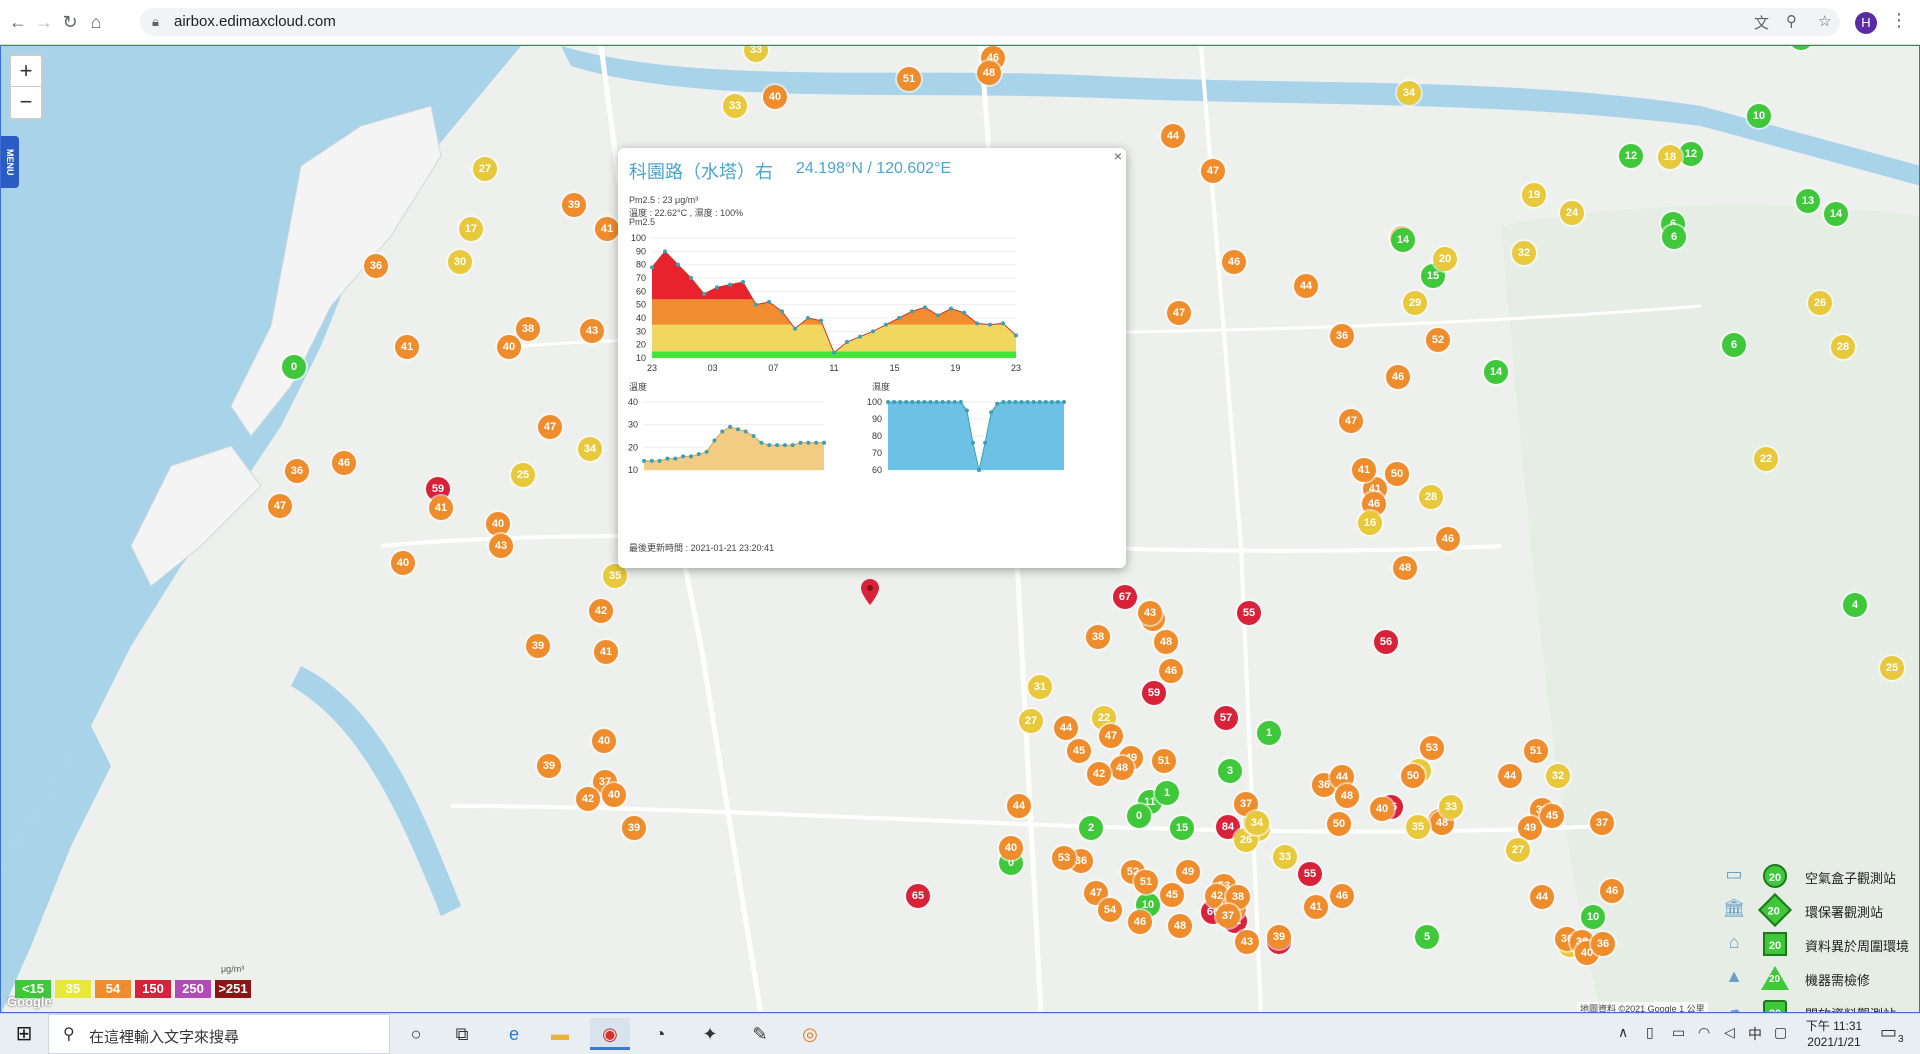 Image resolution: width=1920 pixels, height=1054 pixels. Describe the element at coordinates (1226, 718) in the screenshot. I see `station-marker: 57` at that location.